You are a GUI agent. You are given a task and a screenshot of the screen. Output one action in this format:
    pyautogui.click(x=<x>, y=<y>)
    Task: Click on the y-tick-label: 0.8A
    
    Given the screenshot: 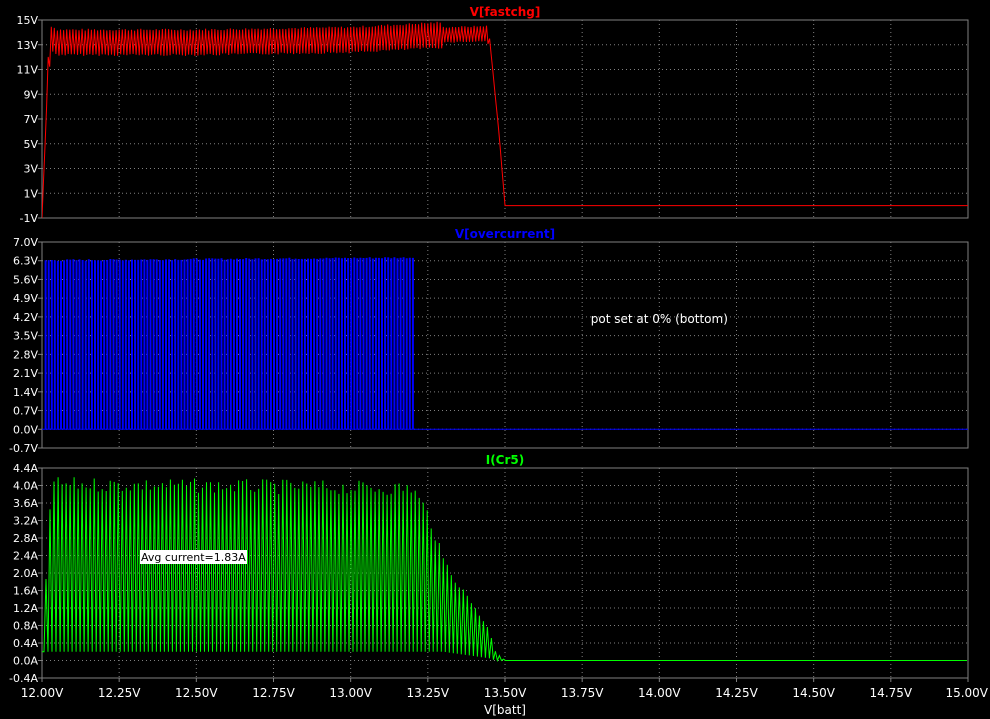 What is the action you would take?
    pyautogui.click(x=25, y=626)
    